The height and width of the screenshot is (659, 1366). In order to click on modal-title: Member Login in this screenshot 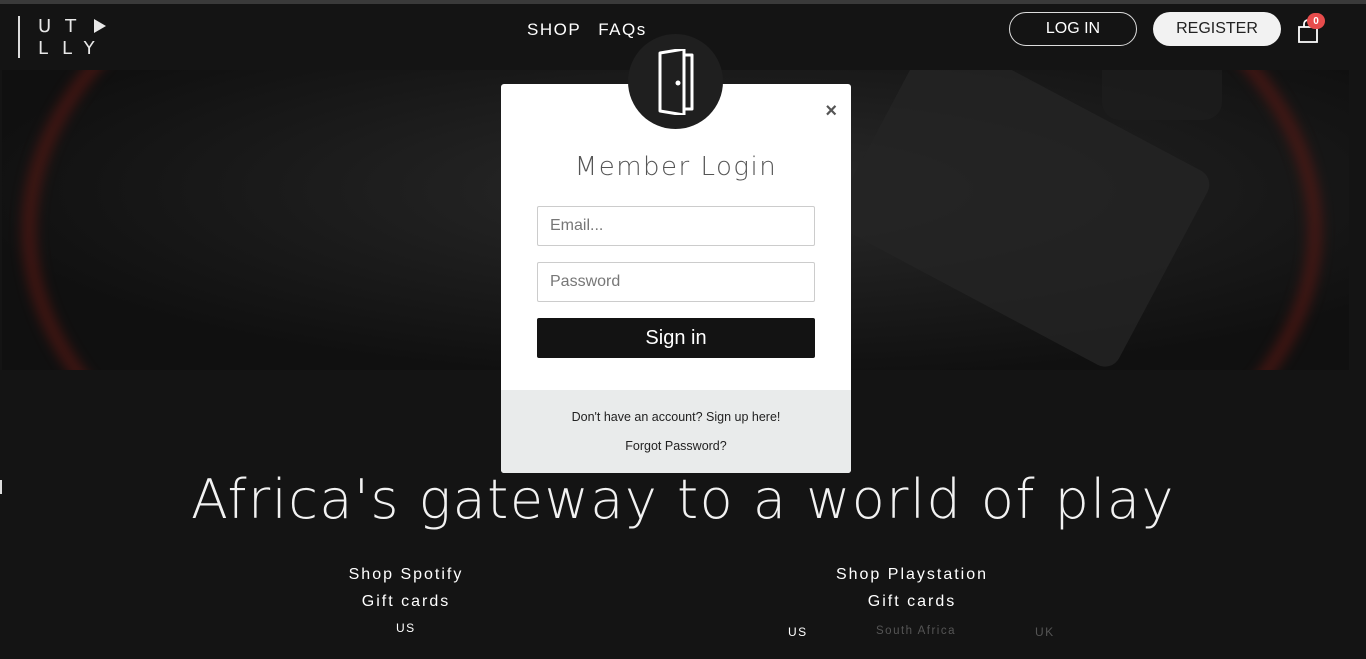, I will do `click(676, 167)`.